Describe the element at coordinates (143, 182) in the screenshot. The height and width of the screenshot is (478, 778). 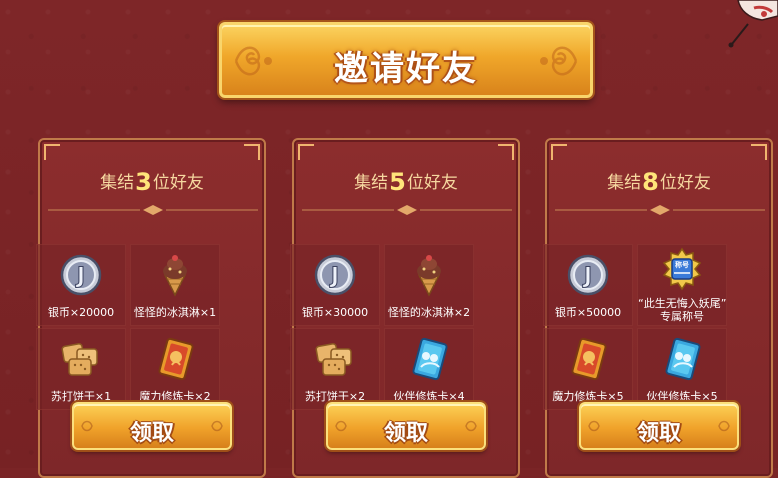
I see `friend-count: 3` at that location.